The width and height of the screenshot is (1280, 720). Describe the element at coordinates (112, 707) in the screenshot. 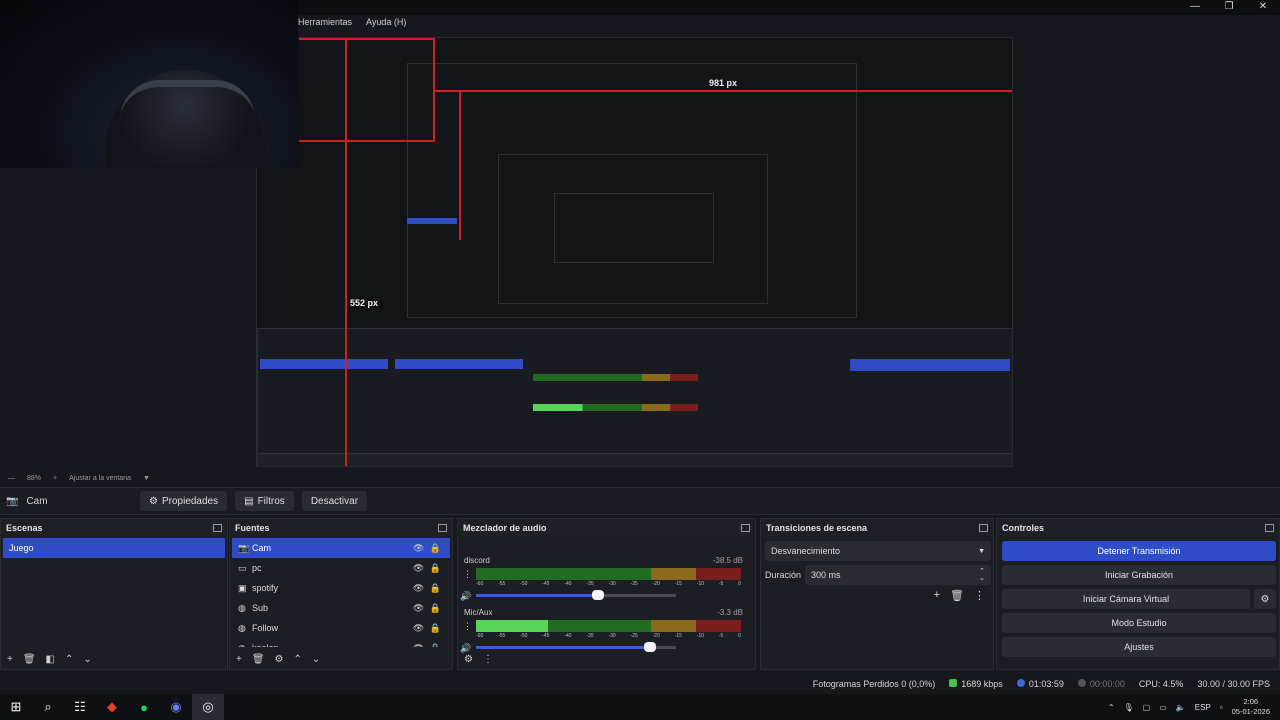

I see `brave-browser-icon: ◆` at that location.